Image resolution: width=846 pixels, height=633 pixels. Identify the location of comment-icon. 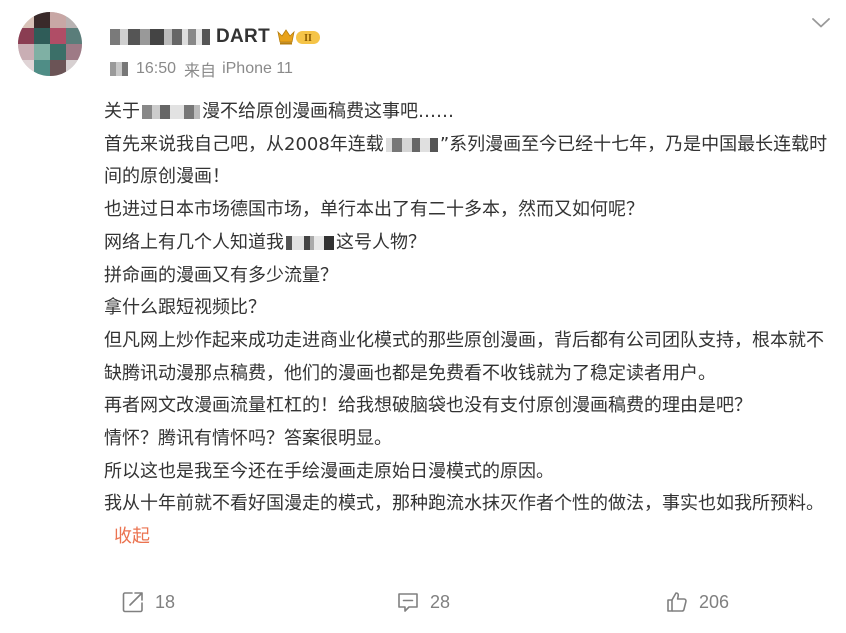
(408, 602).